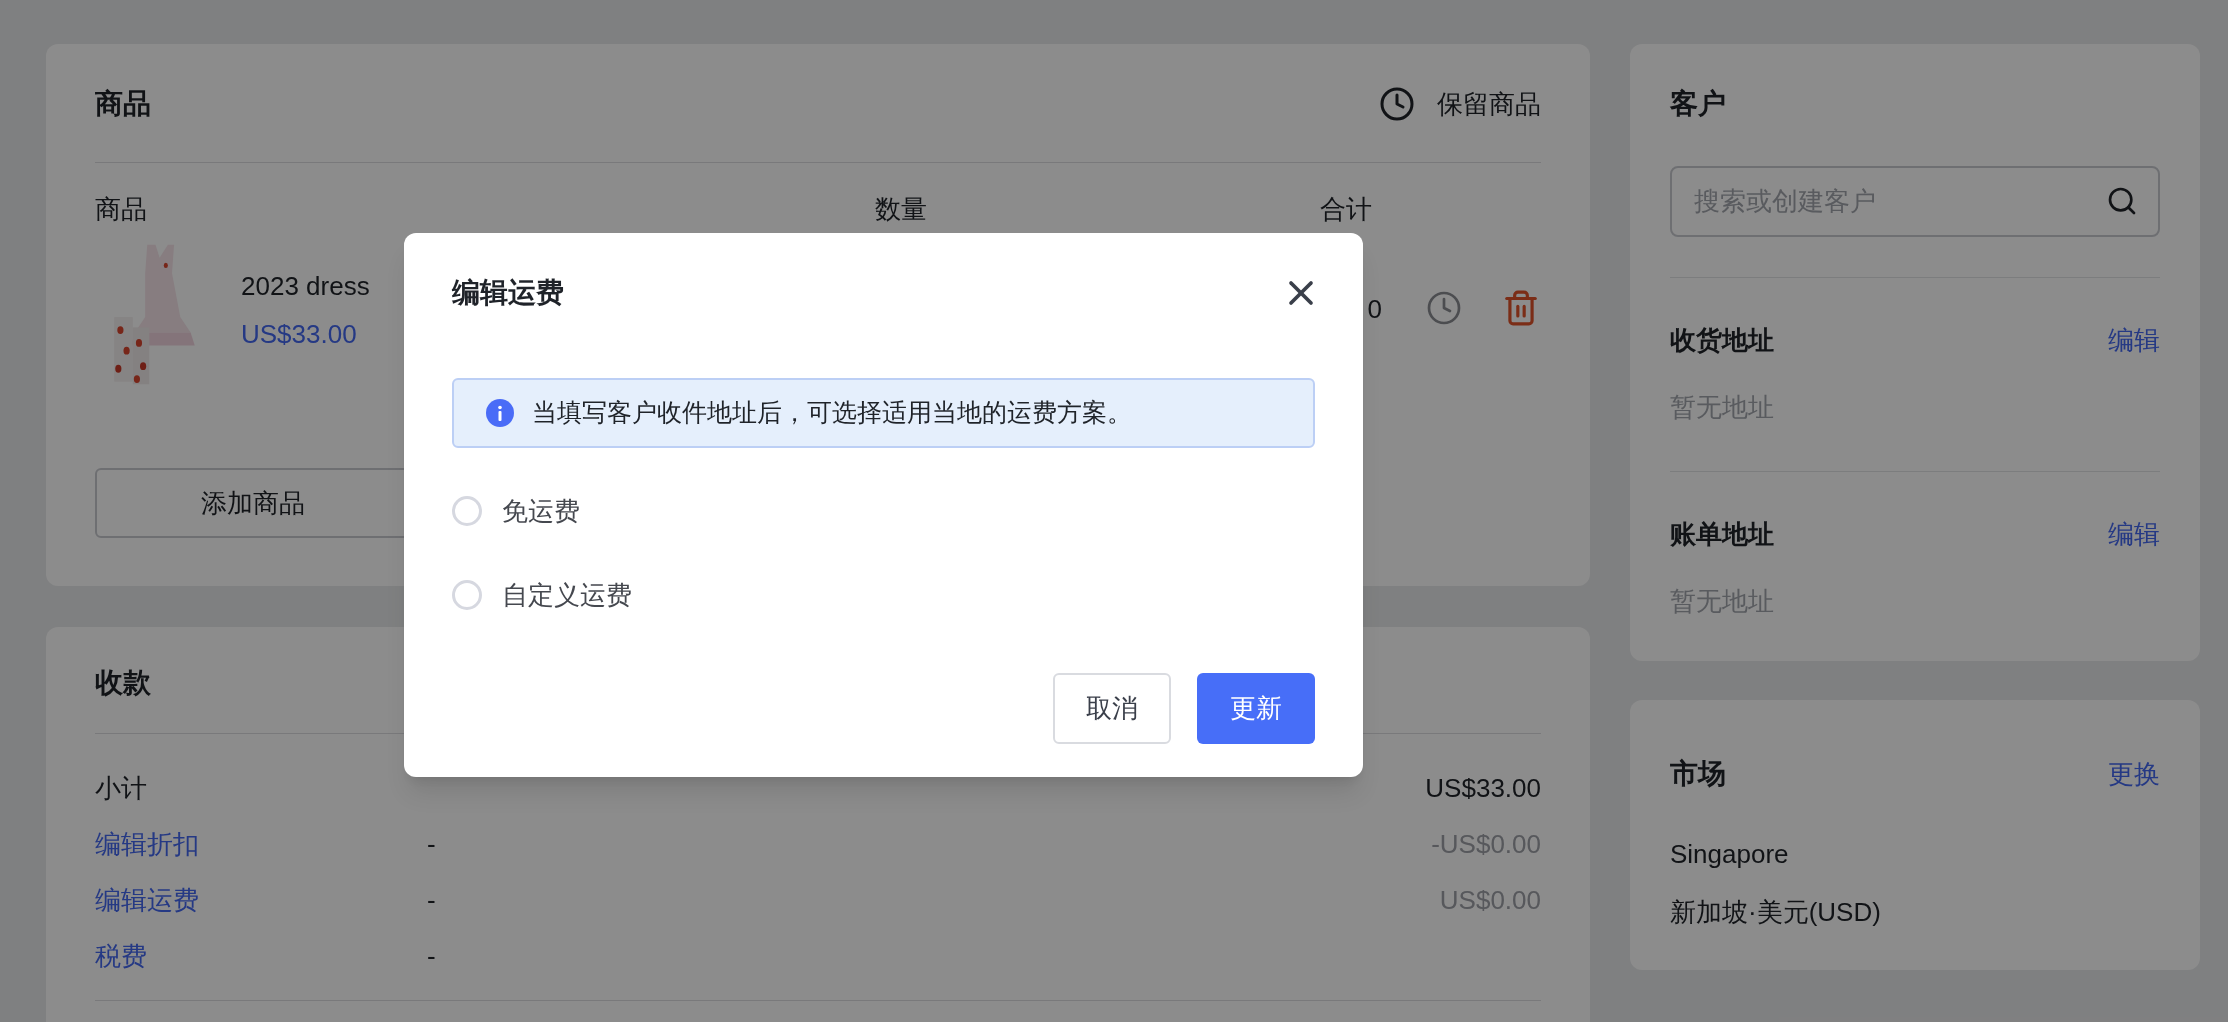  I want to click on card-title: 商品, so click(123, 104).